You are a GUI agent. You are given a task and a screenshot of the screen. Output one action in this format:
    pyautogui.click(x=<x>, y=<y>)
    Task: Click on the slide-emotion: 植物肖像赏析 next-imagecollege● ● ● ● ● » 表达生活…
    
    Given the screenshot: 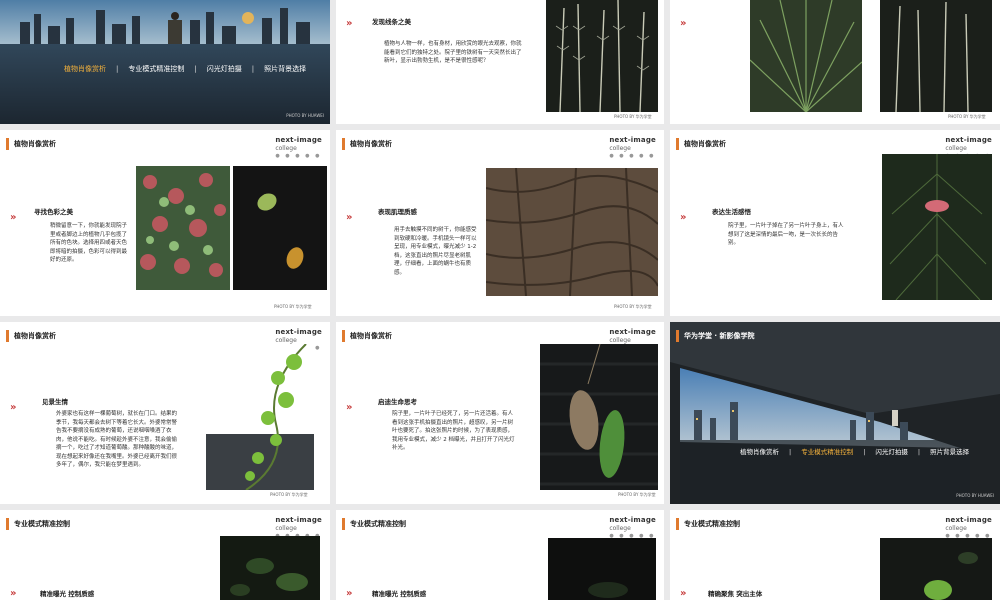 What is the action you would take?
    pyautogui.click(x=835, y=223)
    